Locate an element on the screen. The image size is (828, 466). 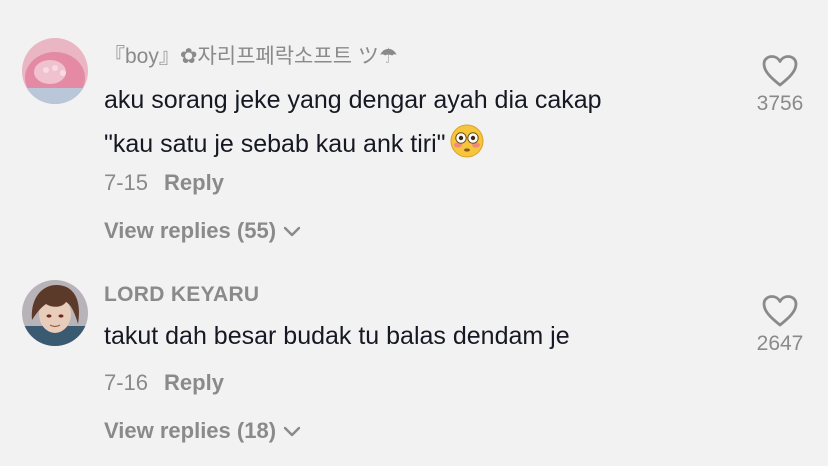
view-replies-label: View replies (18) is located at coordinates (190, 430).